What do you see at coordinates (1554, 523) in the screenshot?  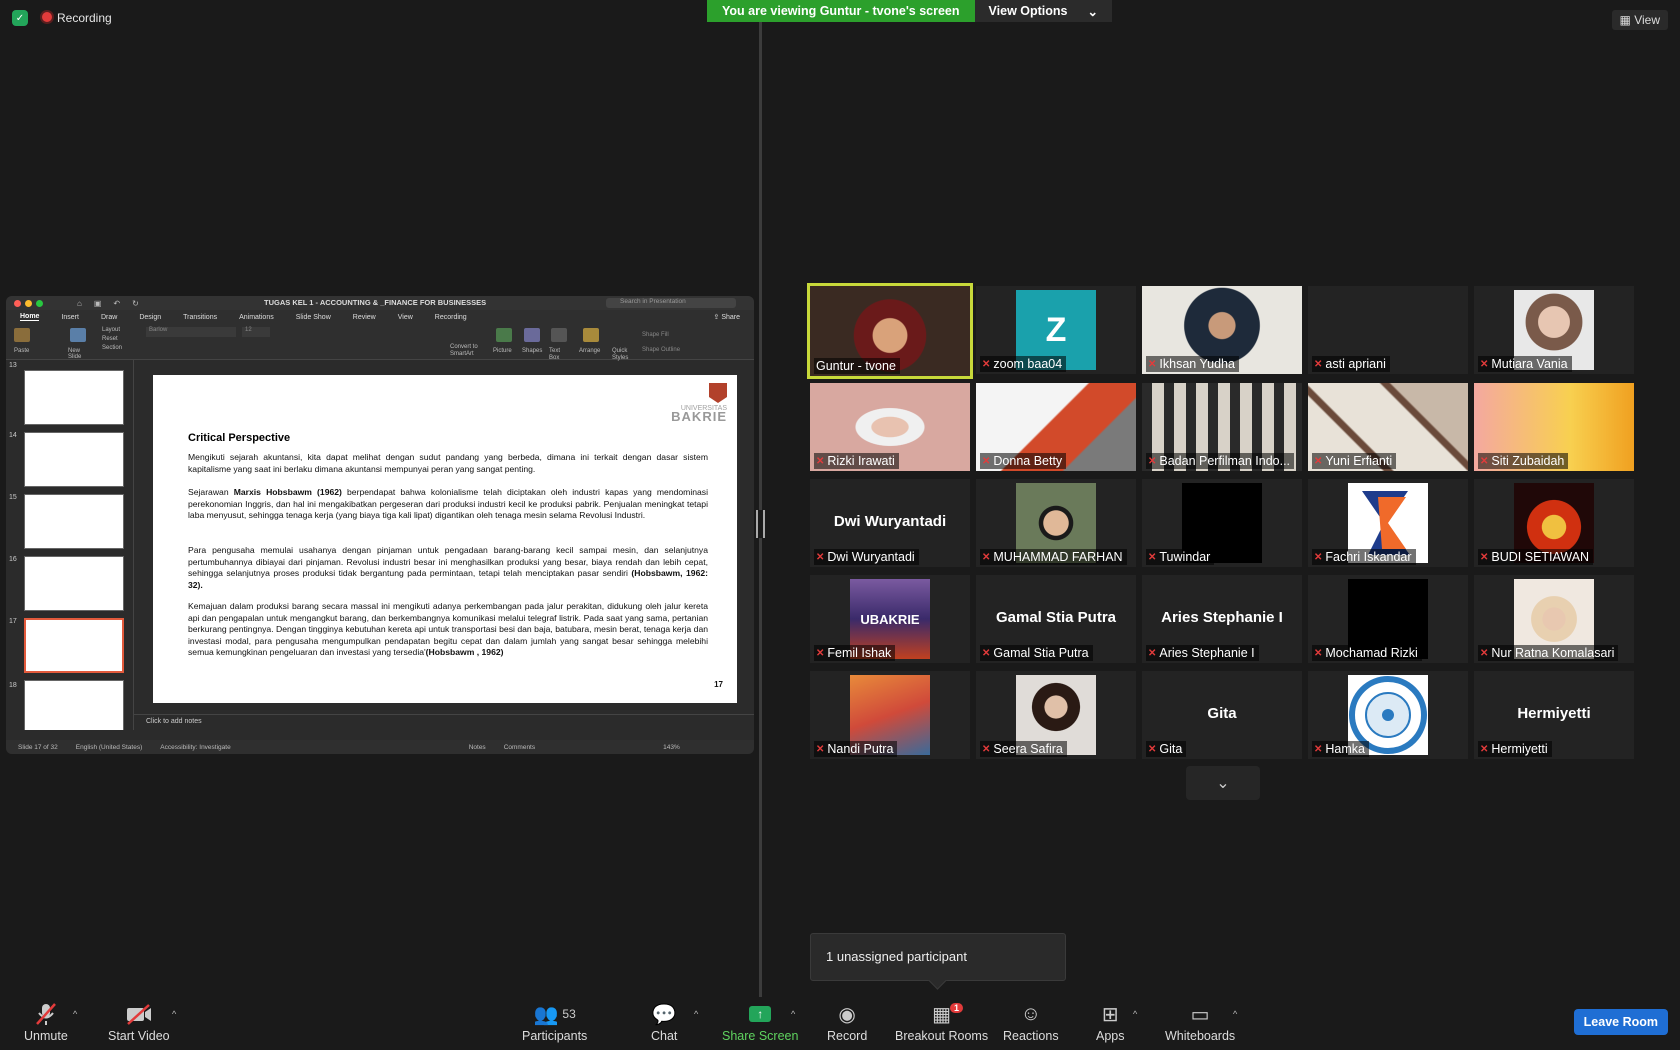 I see `participant-tile: ✕ BUDI SETIAWAN` at bounding box center [1554, 523].